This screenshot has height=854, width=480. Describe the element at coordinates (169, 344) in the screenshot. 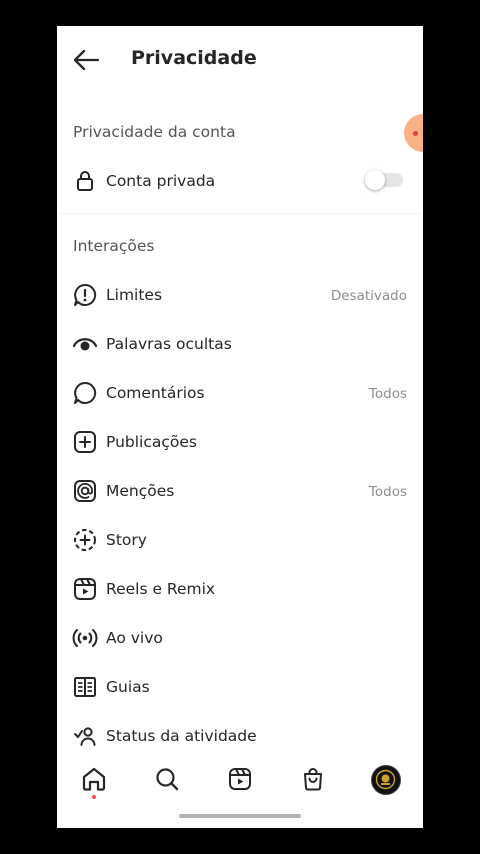

I see `interaction-label: Palavras ocultas` at that location.